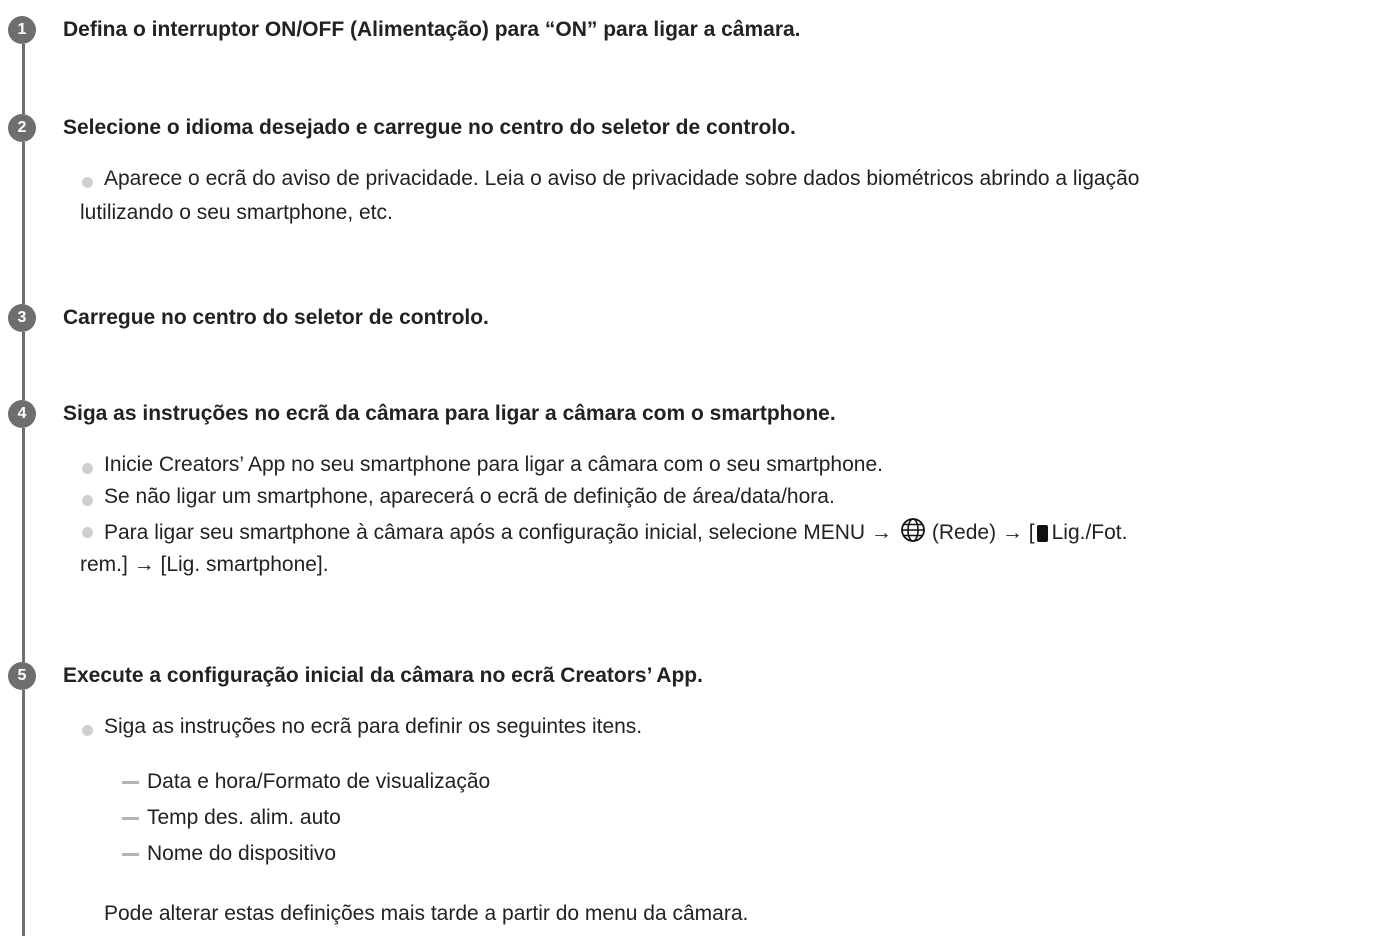 This screenshot has height=936, width=1394. What do you see at coordinates (913, 533) in the screenshot?
I see `globe-icon` at bounding box center [913, 533].